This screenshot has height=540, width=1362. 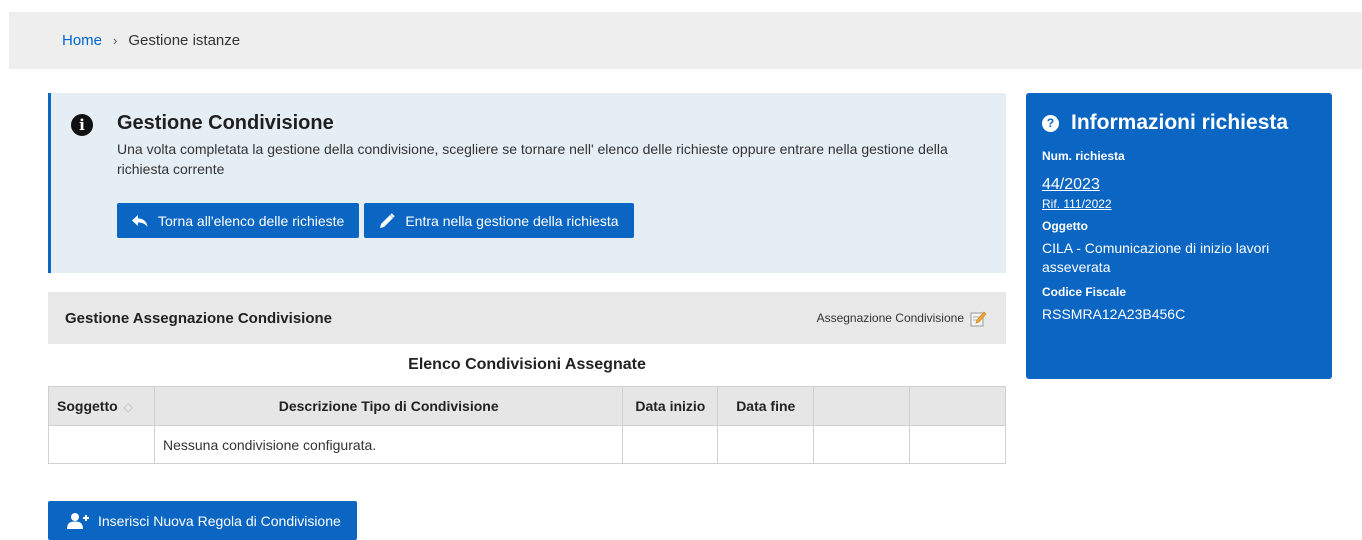 I want to click on enter-request-label: Entra nella gestione della richiesta, so click(x=512, y=220).